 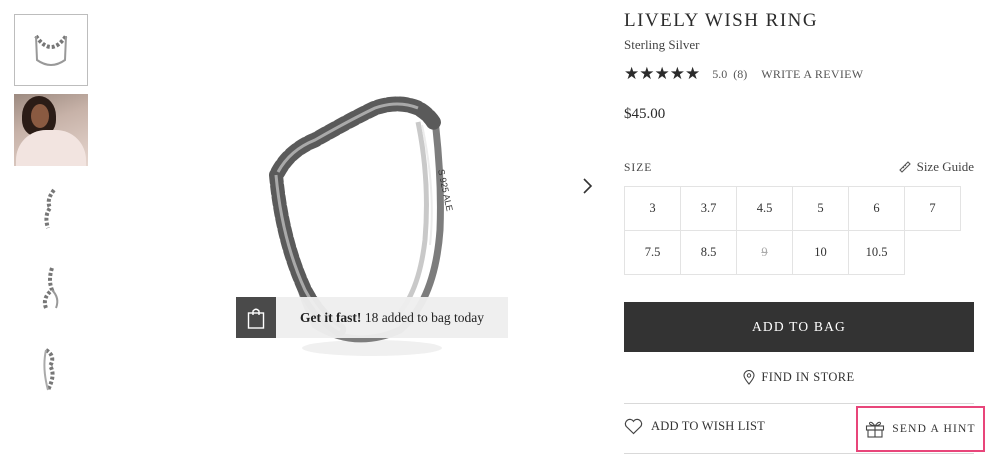 What do you see at coordinates (820, 208) in the screenshot?
I see `size-option: 5` at bounding box center [820, 208].